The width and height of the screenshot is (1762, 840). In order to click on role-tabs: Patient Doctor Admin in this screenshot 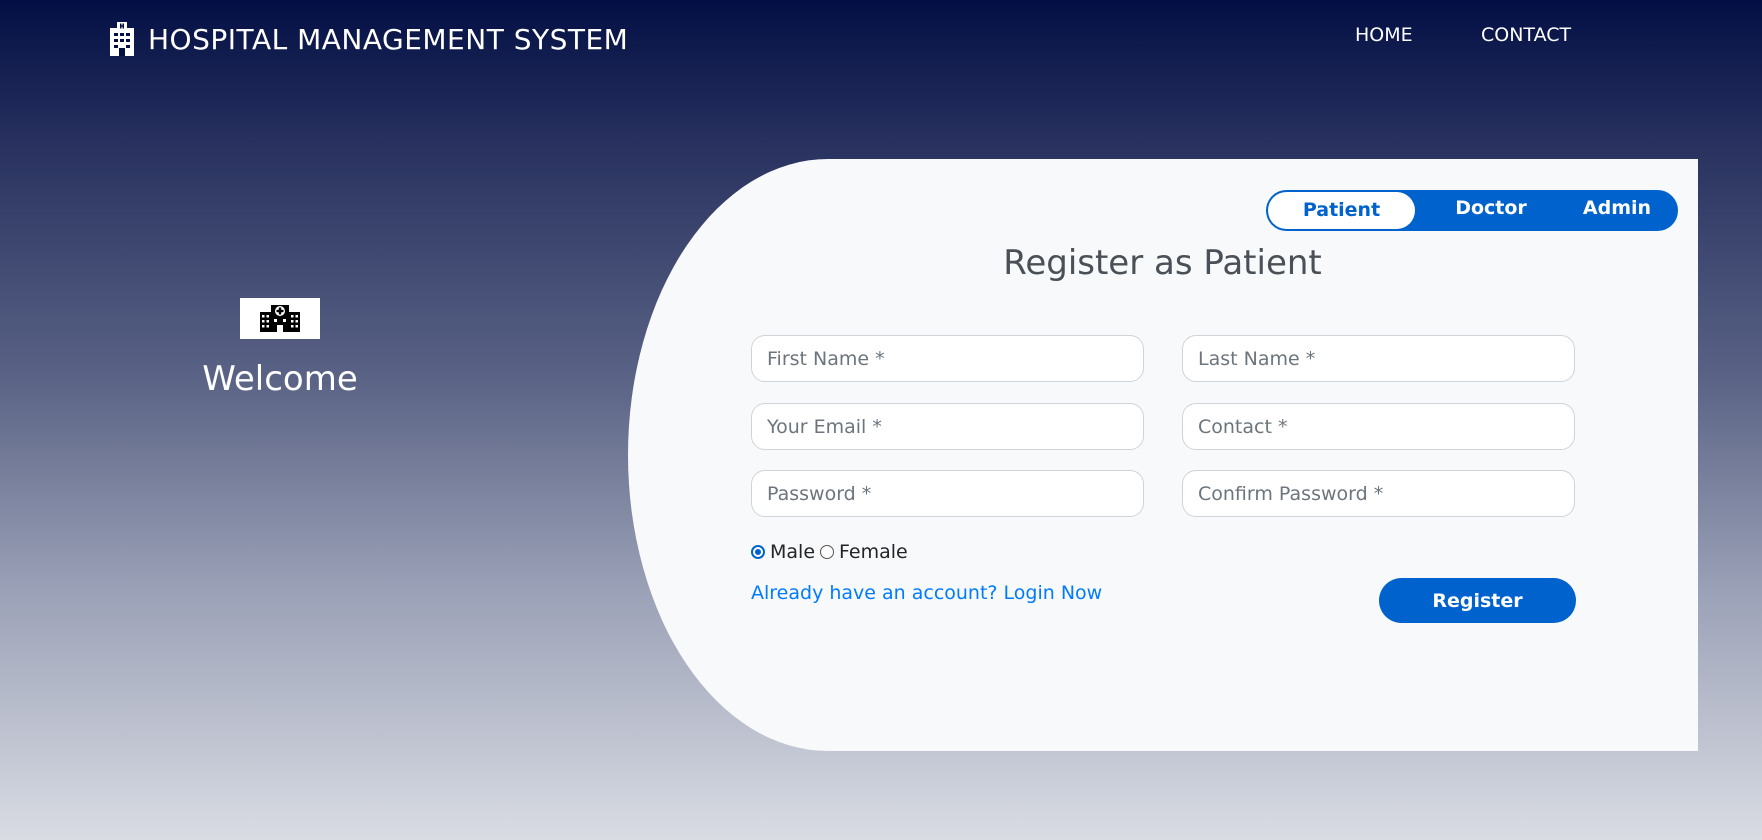, I will do `click(1472, 210)`.